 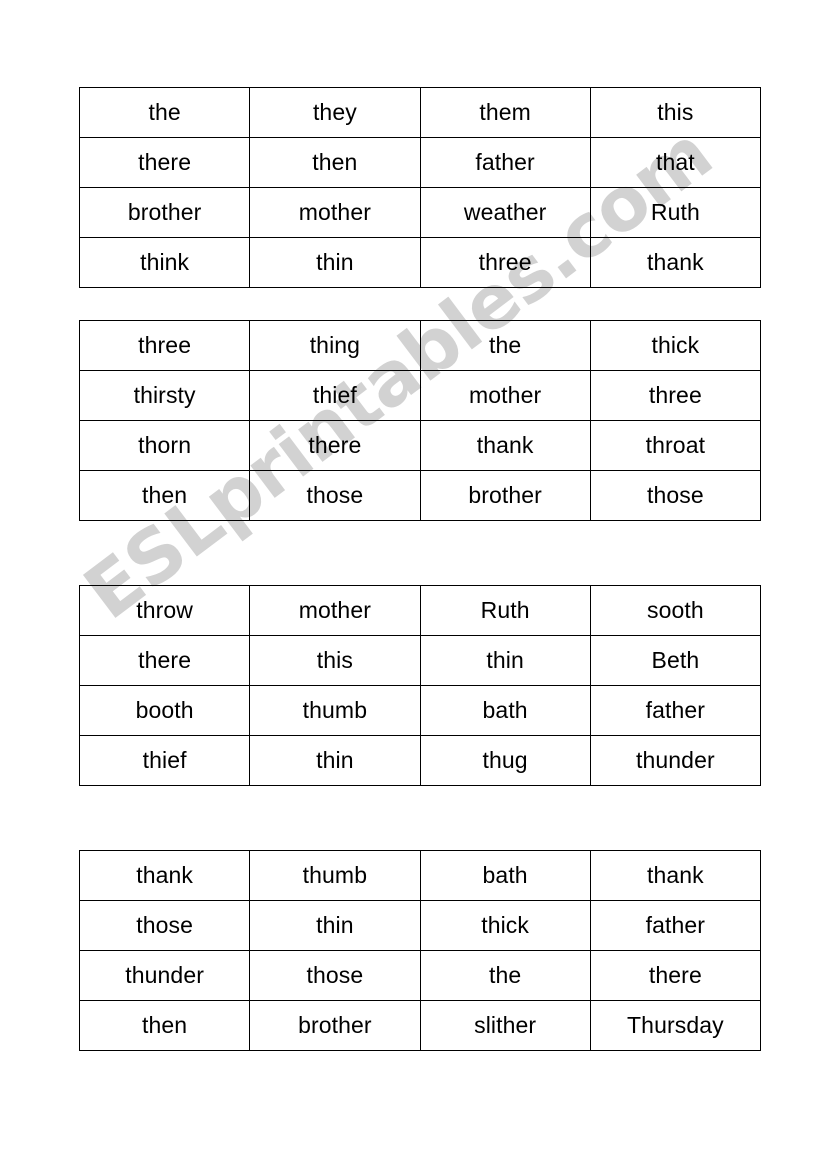 What do you see at coordinates (505, 760) in the screenshot?
I see `word-cell: thug` at bounding box center [505, 760].